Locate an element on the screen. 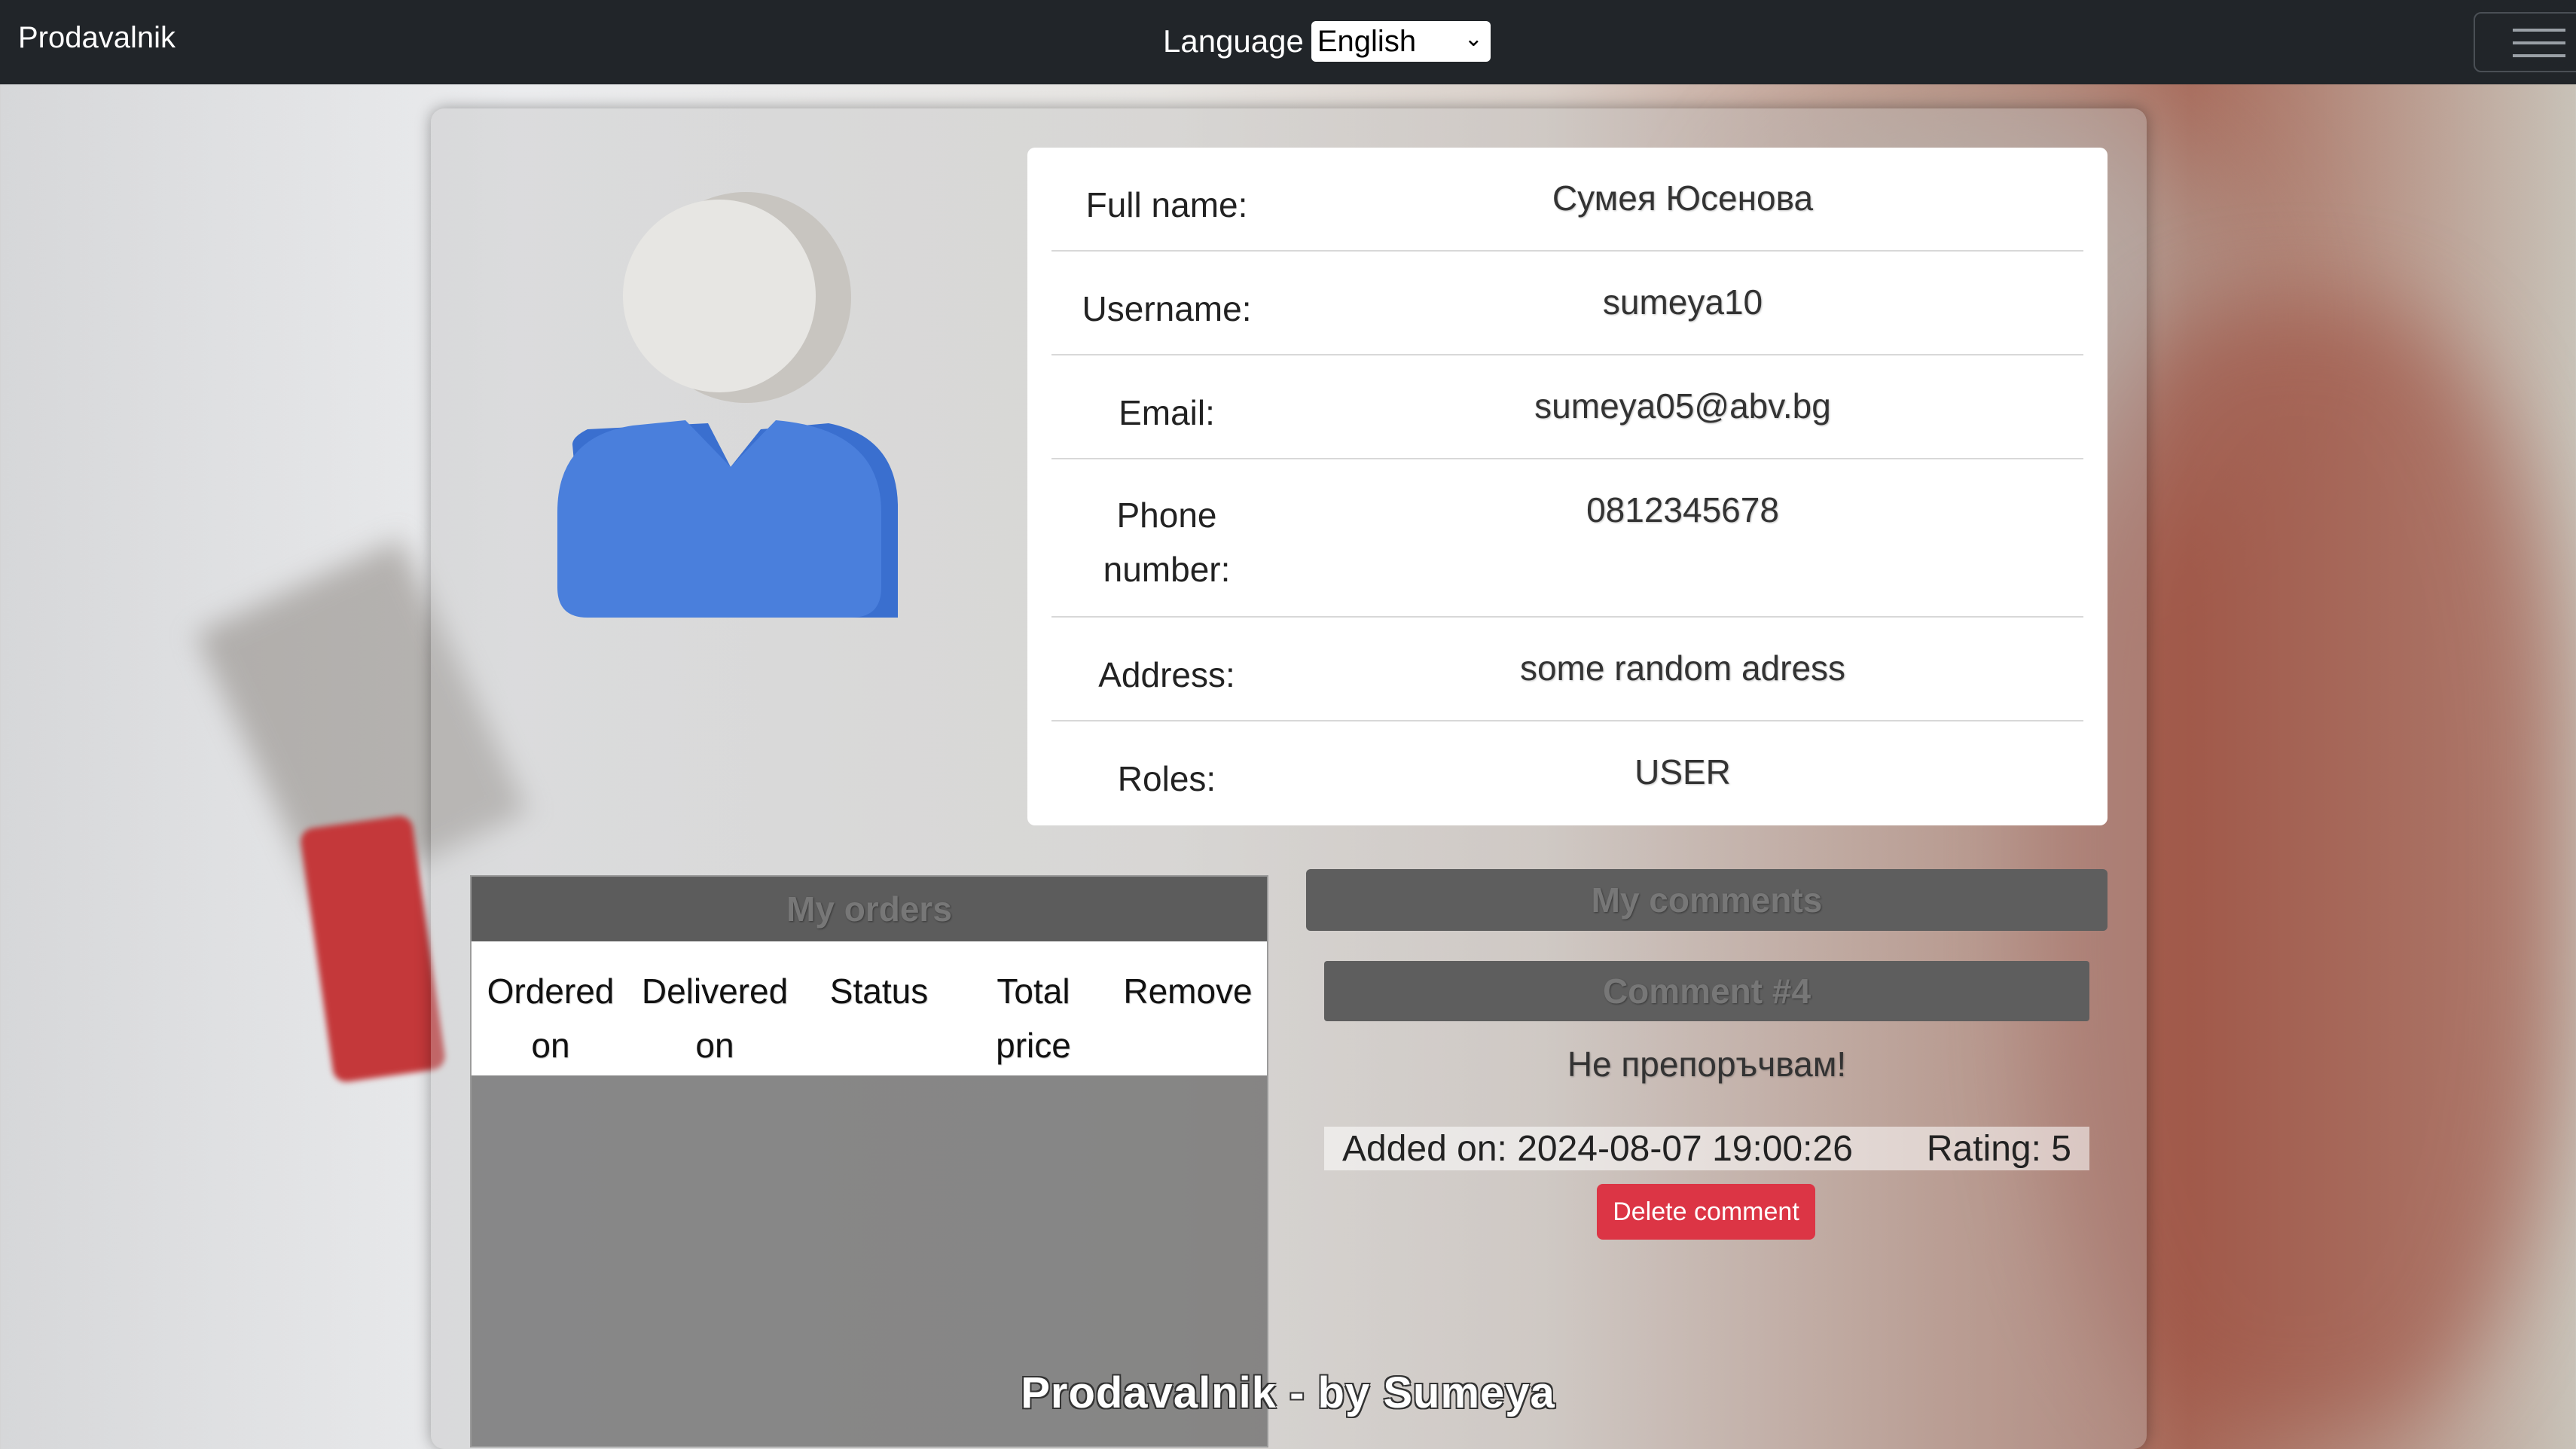  language-select: English ⌄ is located at coordinates (1401, 41).